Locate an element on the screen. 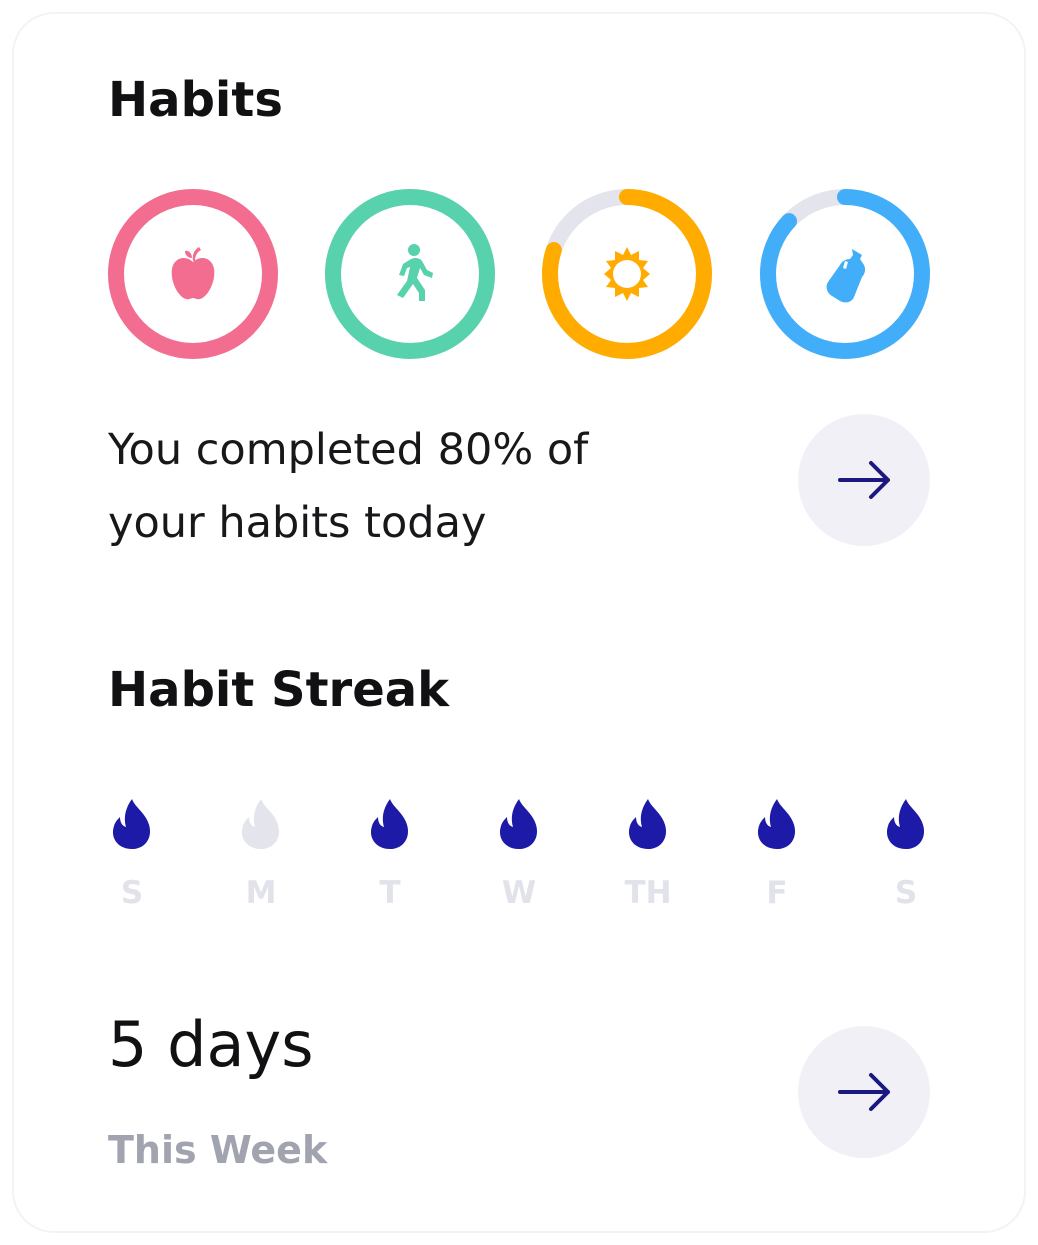 The width and height of the screenshot is (1038, 1245). streak-day: M is located at coordinates (261, 853).